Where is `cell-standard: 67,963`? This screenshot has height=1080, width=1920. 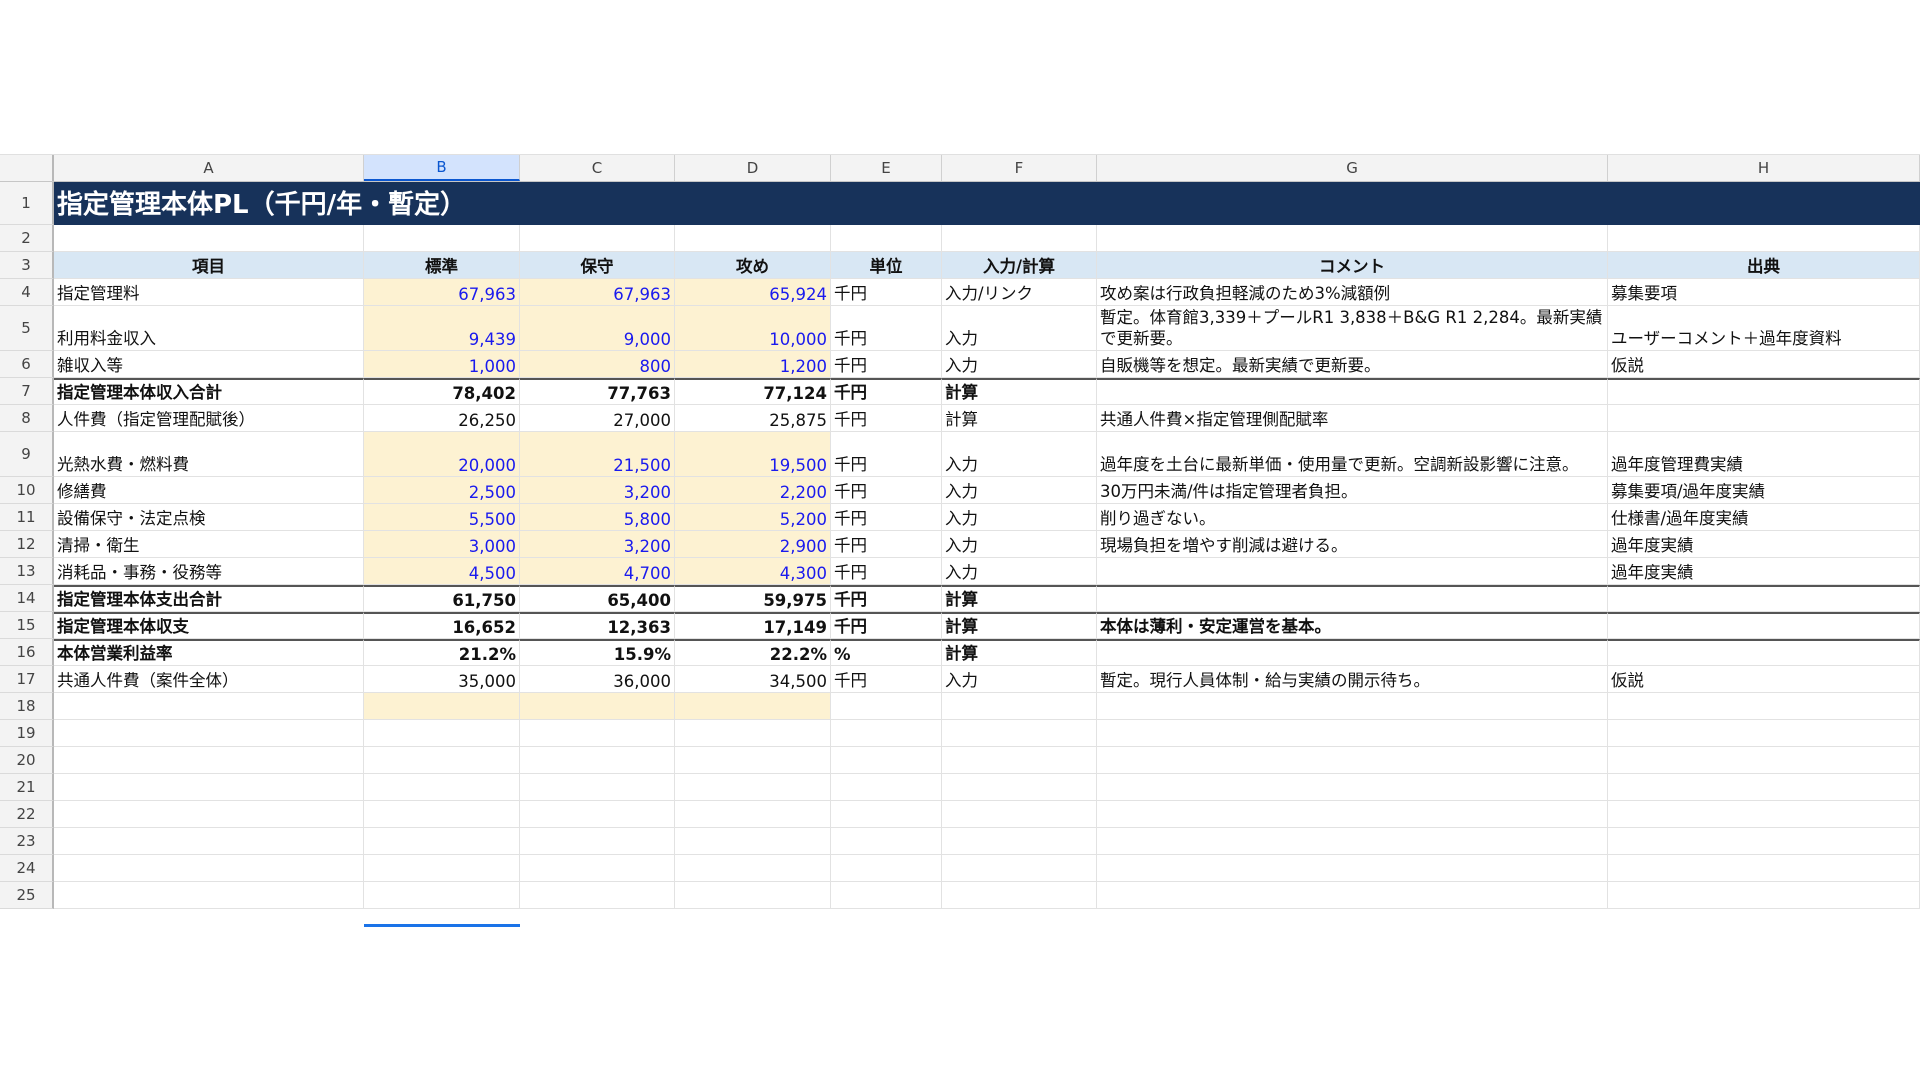
cell-standard: 67,963 is located at coordinates (442, 292).